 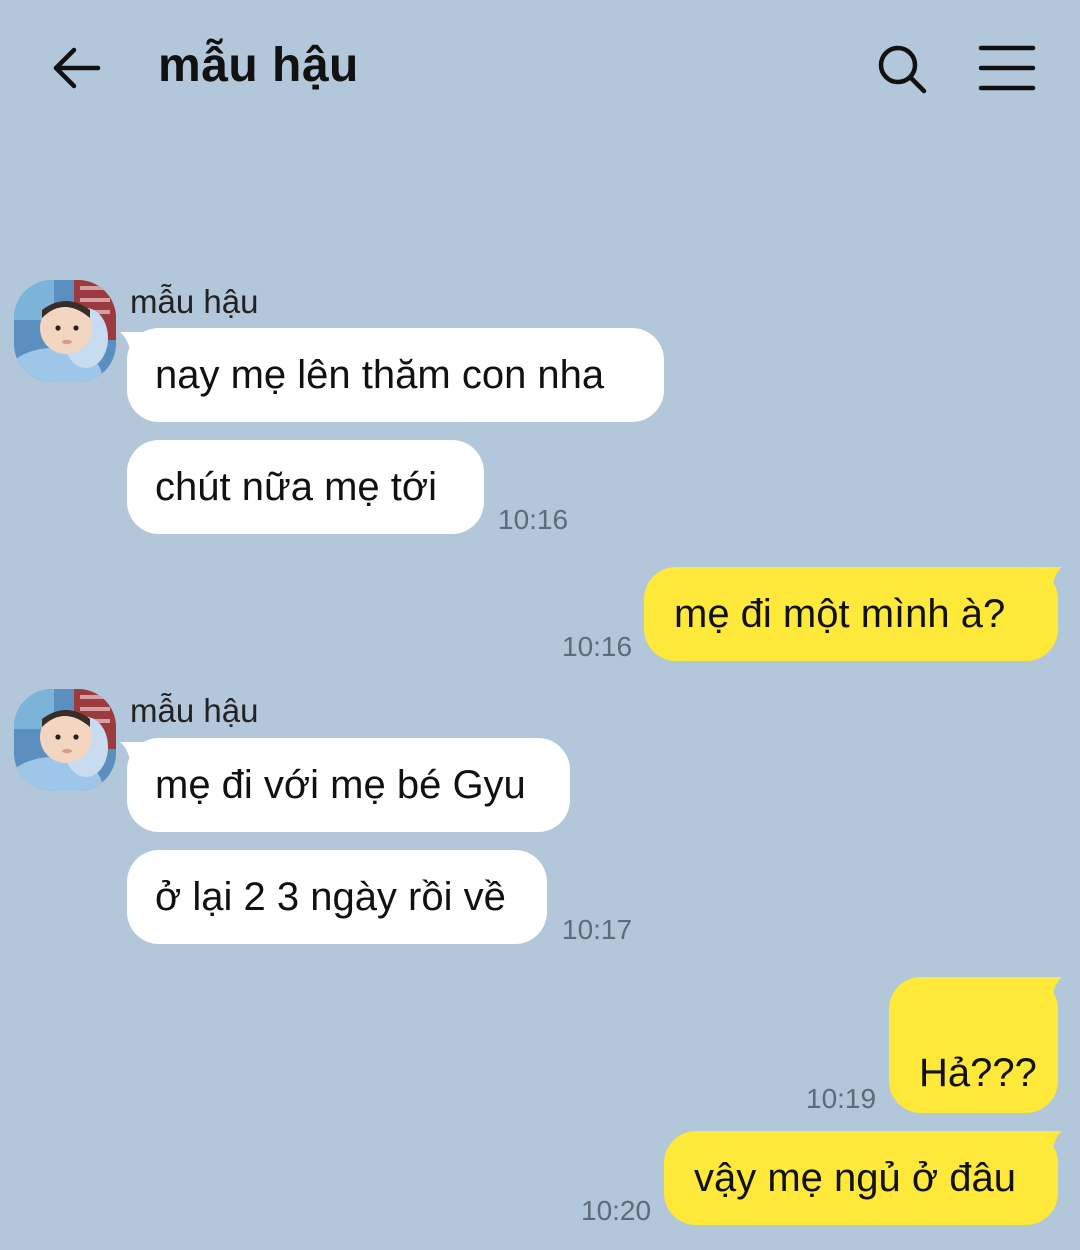 I want to click on outgoing-message: vậy mẹ ngủ ở đâu, so click(x=861, y=1178).